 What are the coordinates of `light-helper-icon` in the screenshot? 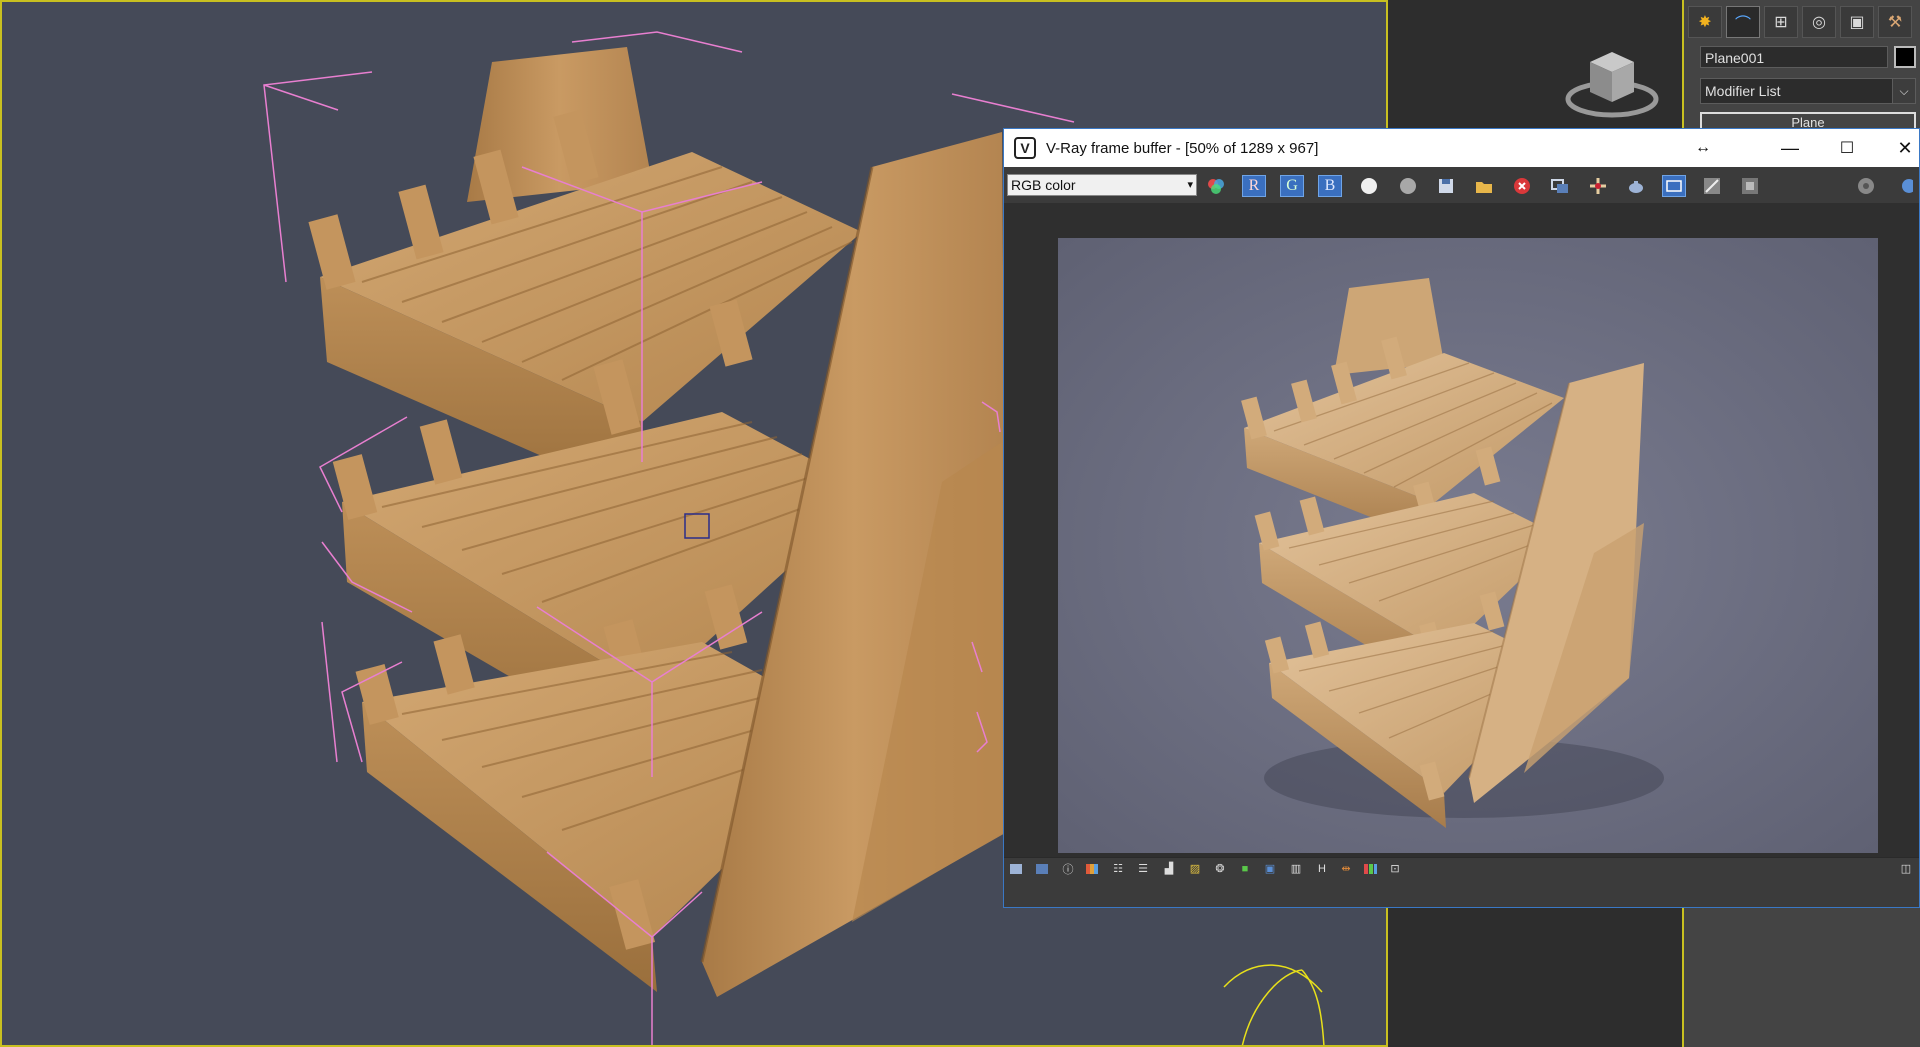 It's located at (1274, 1005).